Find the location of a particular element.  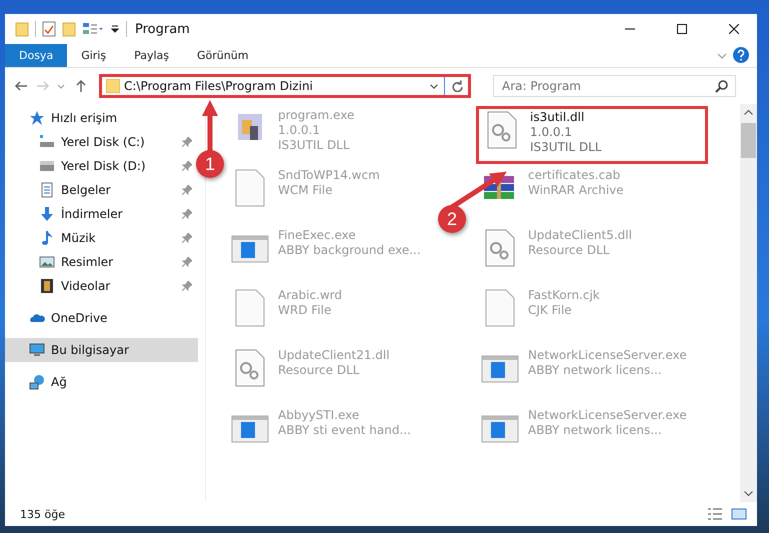

download-arrow-icon is located at coordinates (47, 214).